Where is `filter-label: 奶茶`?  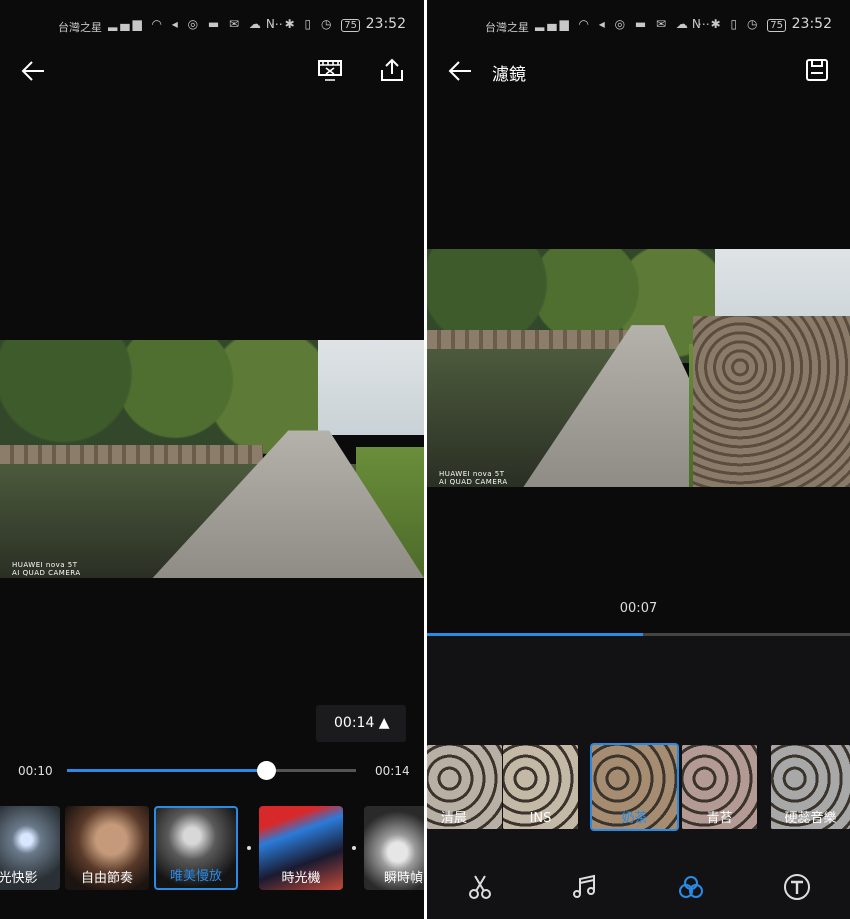
filter-label: 奶茶 is located at coordinates (634, 818).